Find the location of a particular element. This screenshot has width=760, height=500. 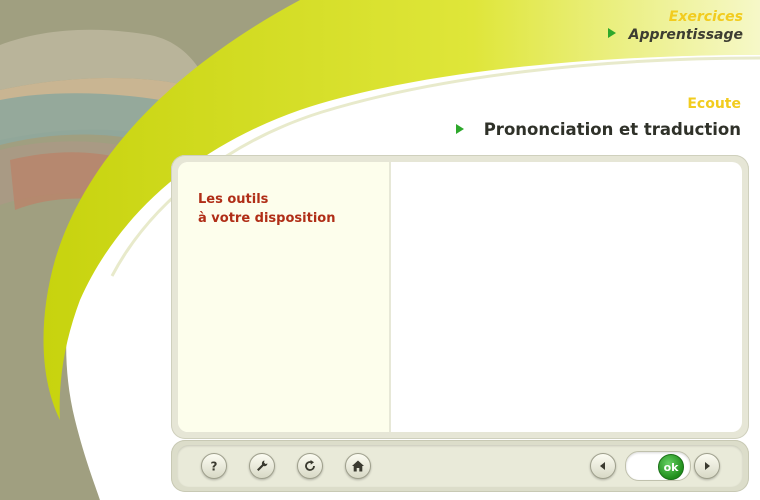

refresh-button is located at coordinates (310, 466).